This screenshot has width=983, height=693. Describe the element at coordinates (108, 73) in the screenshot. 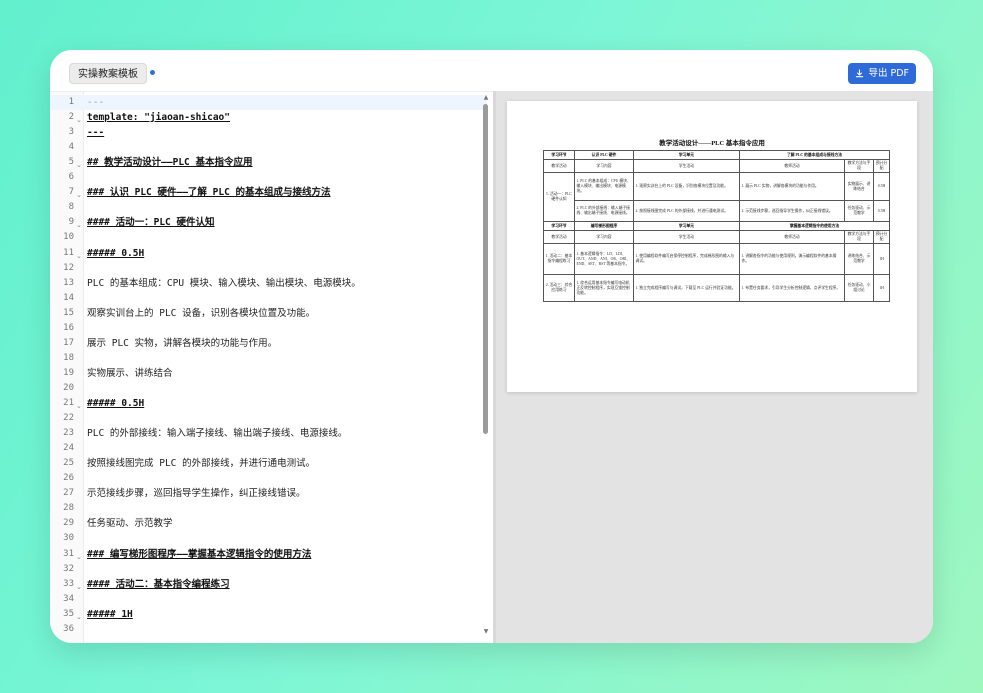

I see `template-selector-button: 实操教案模板` at that location.